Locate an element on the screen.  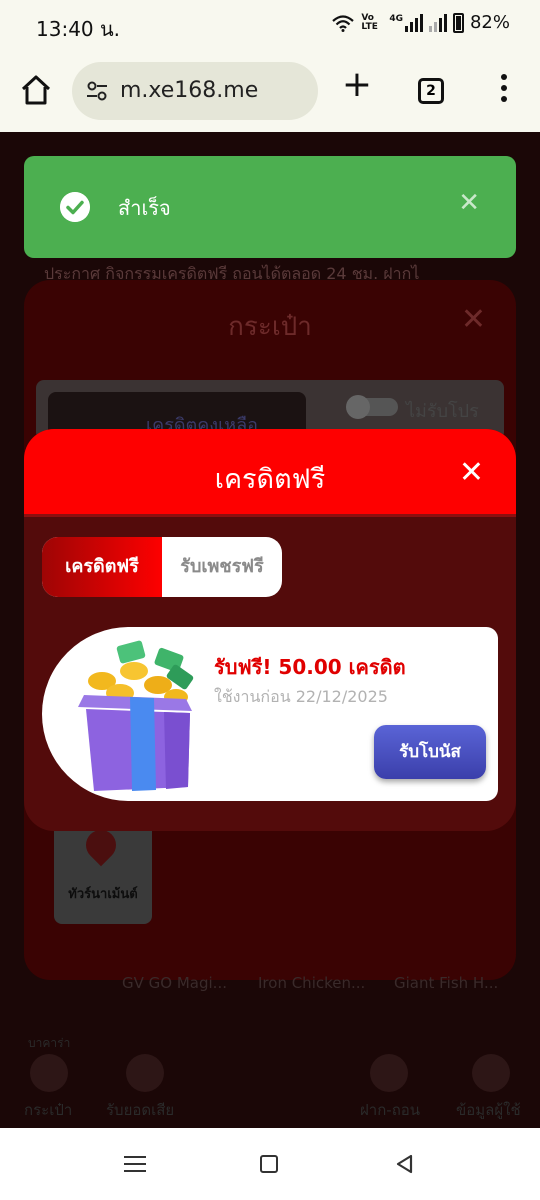
battery-icon is located at coordinates (458, 22).